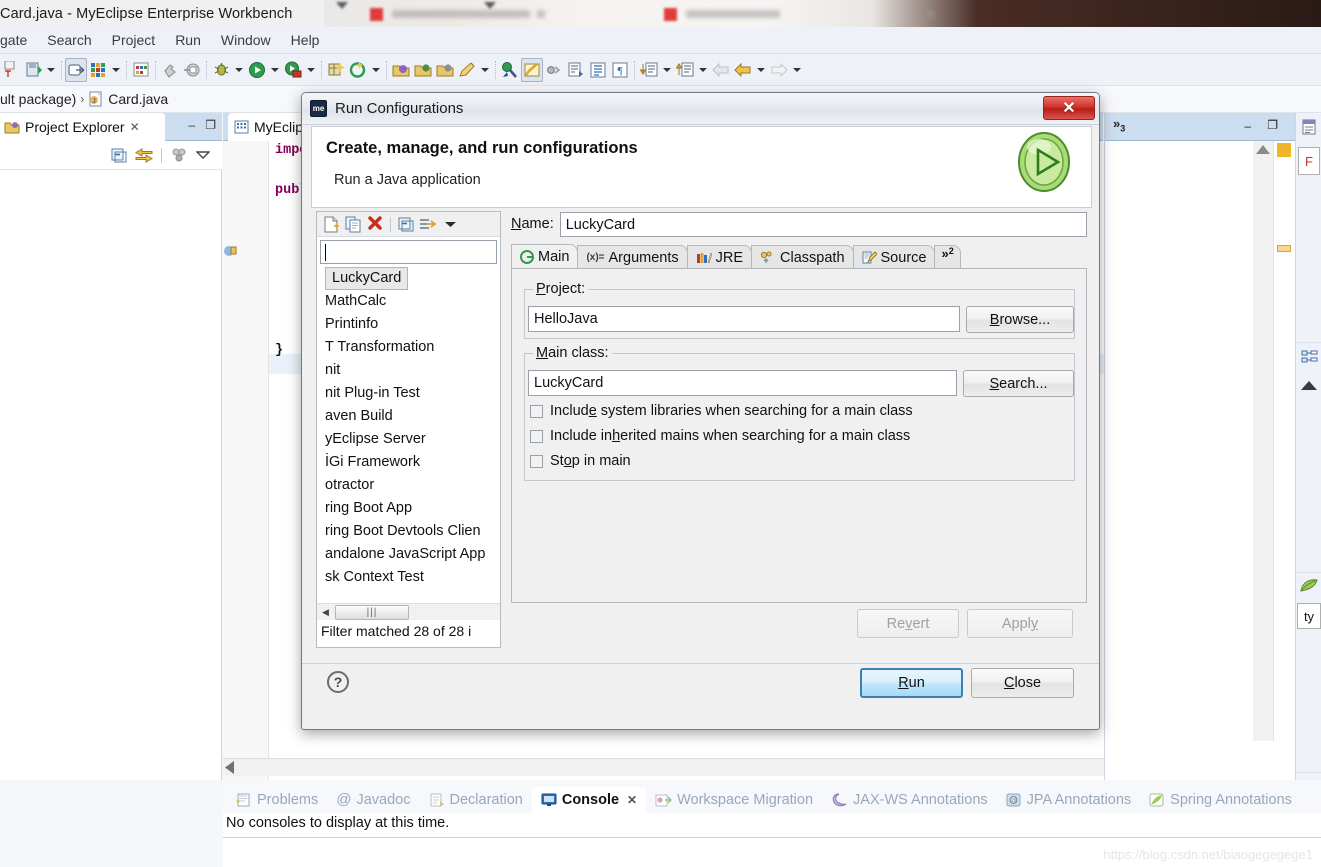  Describe the element at coordinates (598, 70) in the screenshot. I see `show-whitespace-icon` at that location.